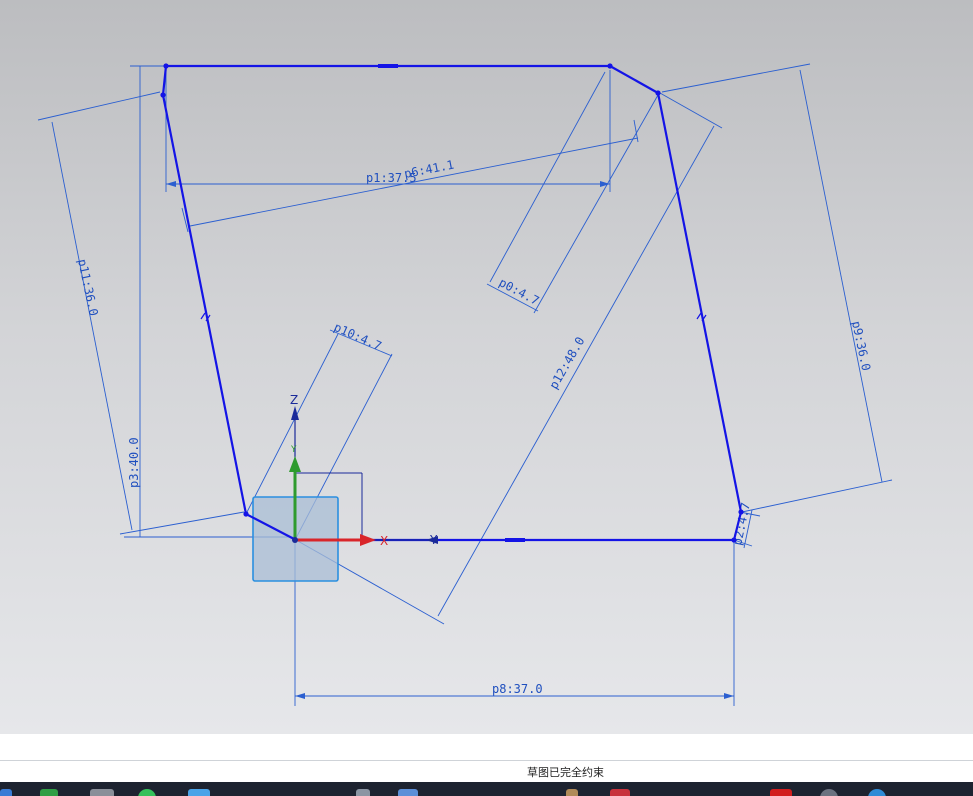 The image size is (973, 796). Describe the element at coordinates (134, 462) in the screenshot. I see `dimension-p3-label: p3:40.0` at that location.